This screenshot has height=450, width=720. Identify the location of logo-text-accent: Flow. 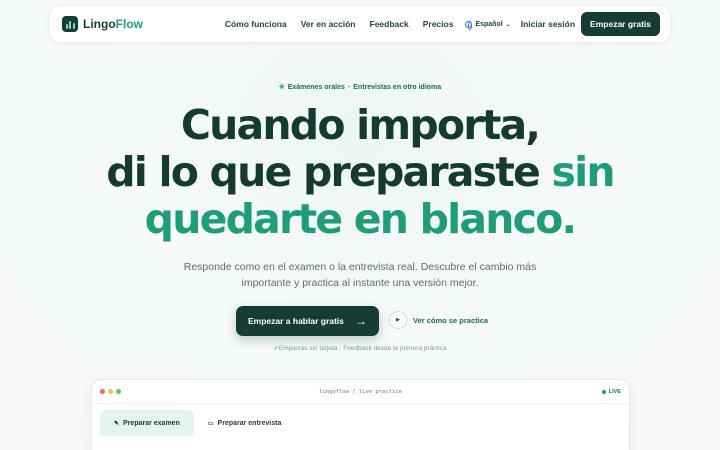
(129, 24).